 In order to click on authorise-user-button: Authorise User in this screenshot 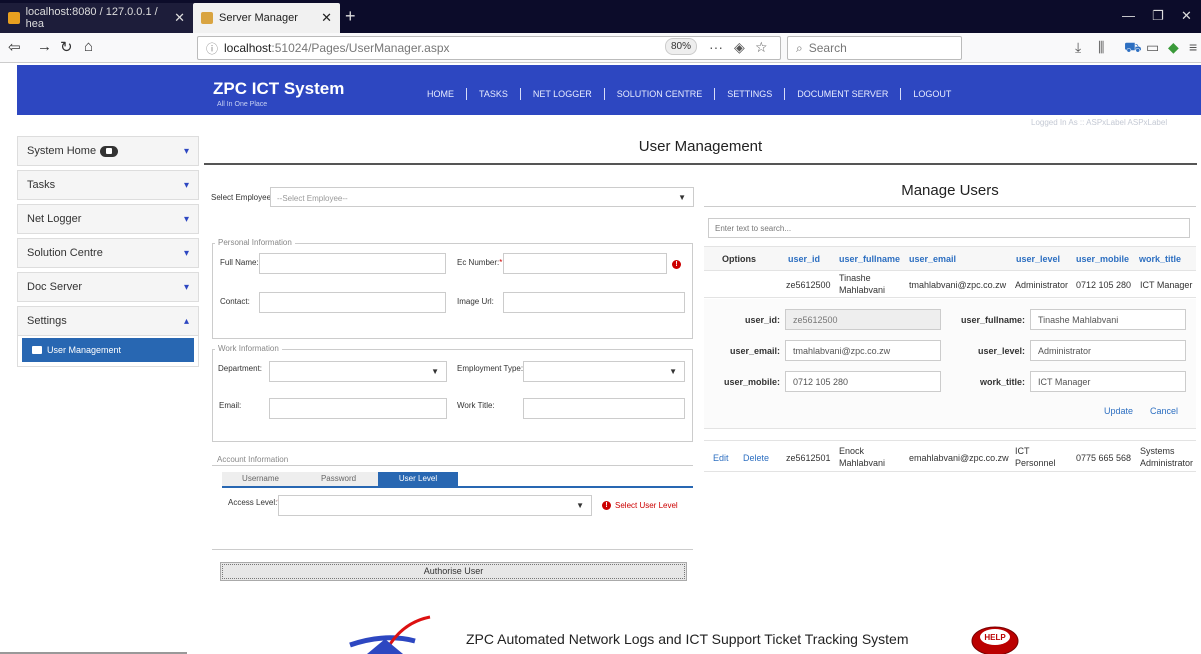, I will do `click(453, 571)`.